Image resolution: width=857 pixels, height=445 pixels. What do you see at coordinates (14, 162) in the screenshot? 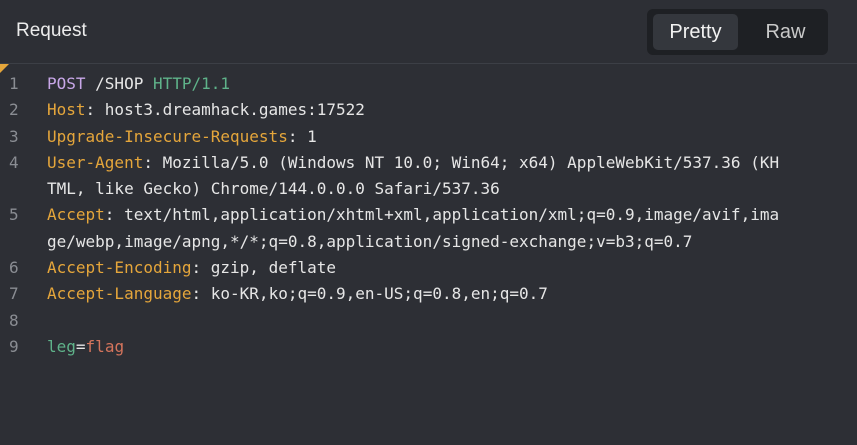
I see `line-number: 4` at bounding box center [14, 162].